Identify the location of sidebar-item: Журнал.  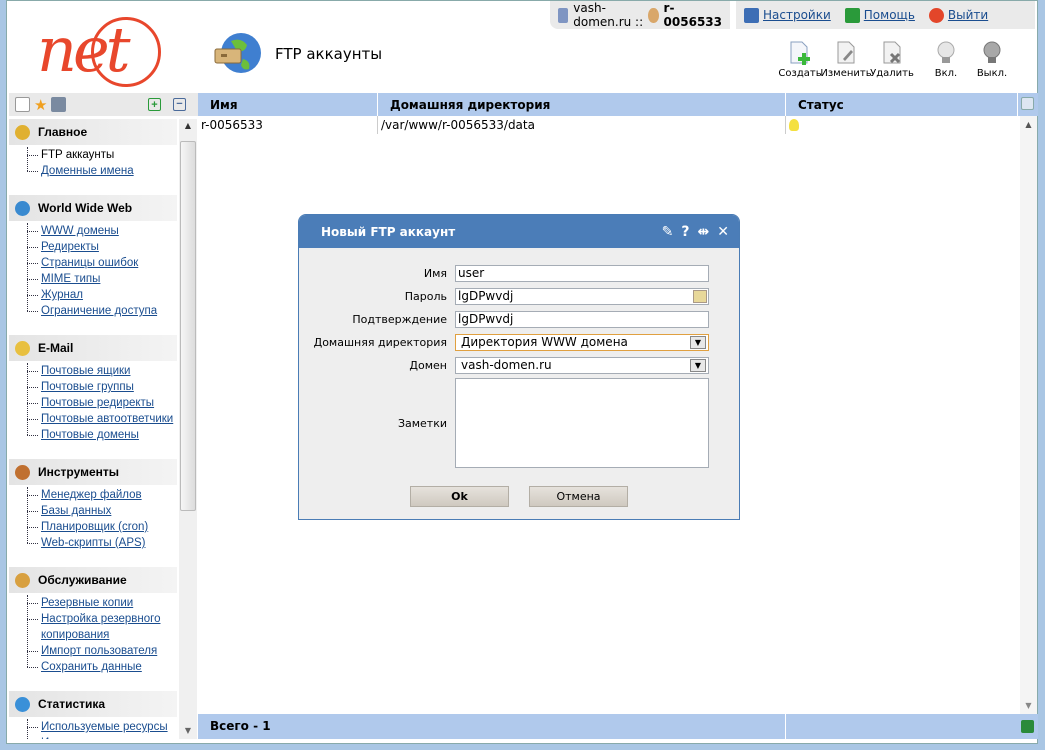
(62, 295).